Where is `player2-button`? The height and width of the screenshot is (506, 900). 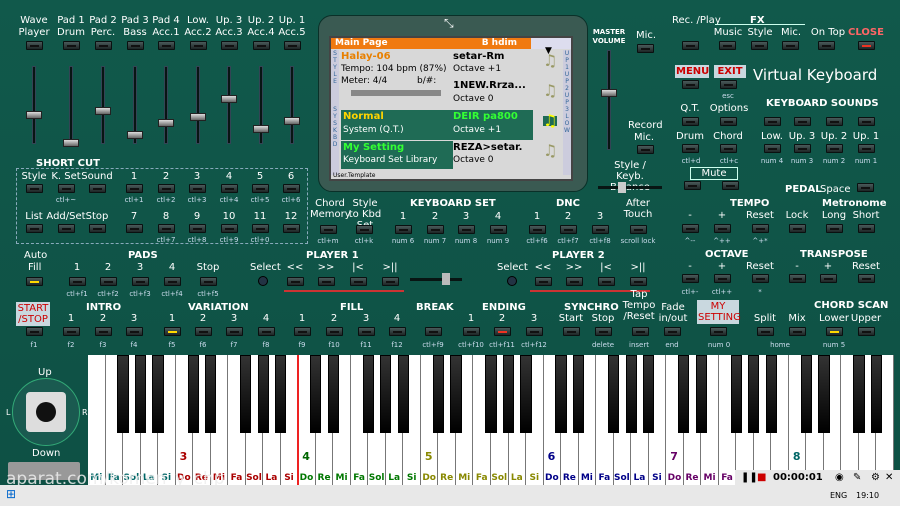 player2-button is located at coordinates (574, 281).